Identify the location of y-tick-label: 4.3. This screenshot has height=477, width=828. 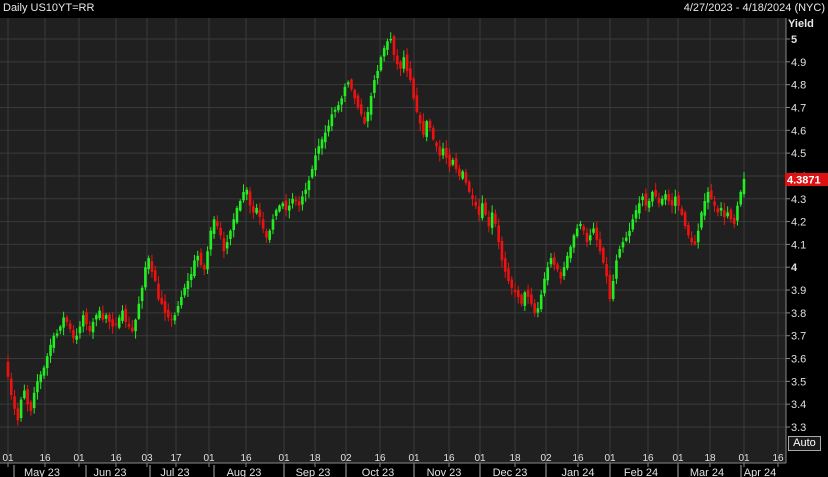
(798, 200).